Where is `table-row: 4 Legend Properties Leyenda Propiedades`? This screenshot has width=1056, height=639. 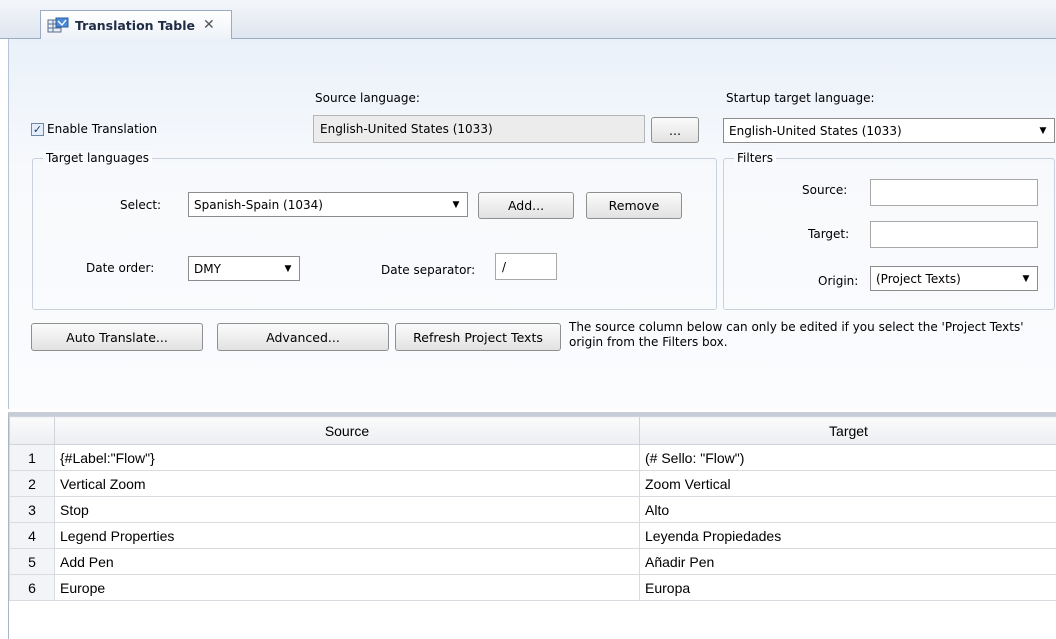
table-row: 4 Legend Properties Leyenda Propiedades is located at coordinates (532, 535).